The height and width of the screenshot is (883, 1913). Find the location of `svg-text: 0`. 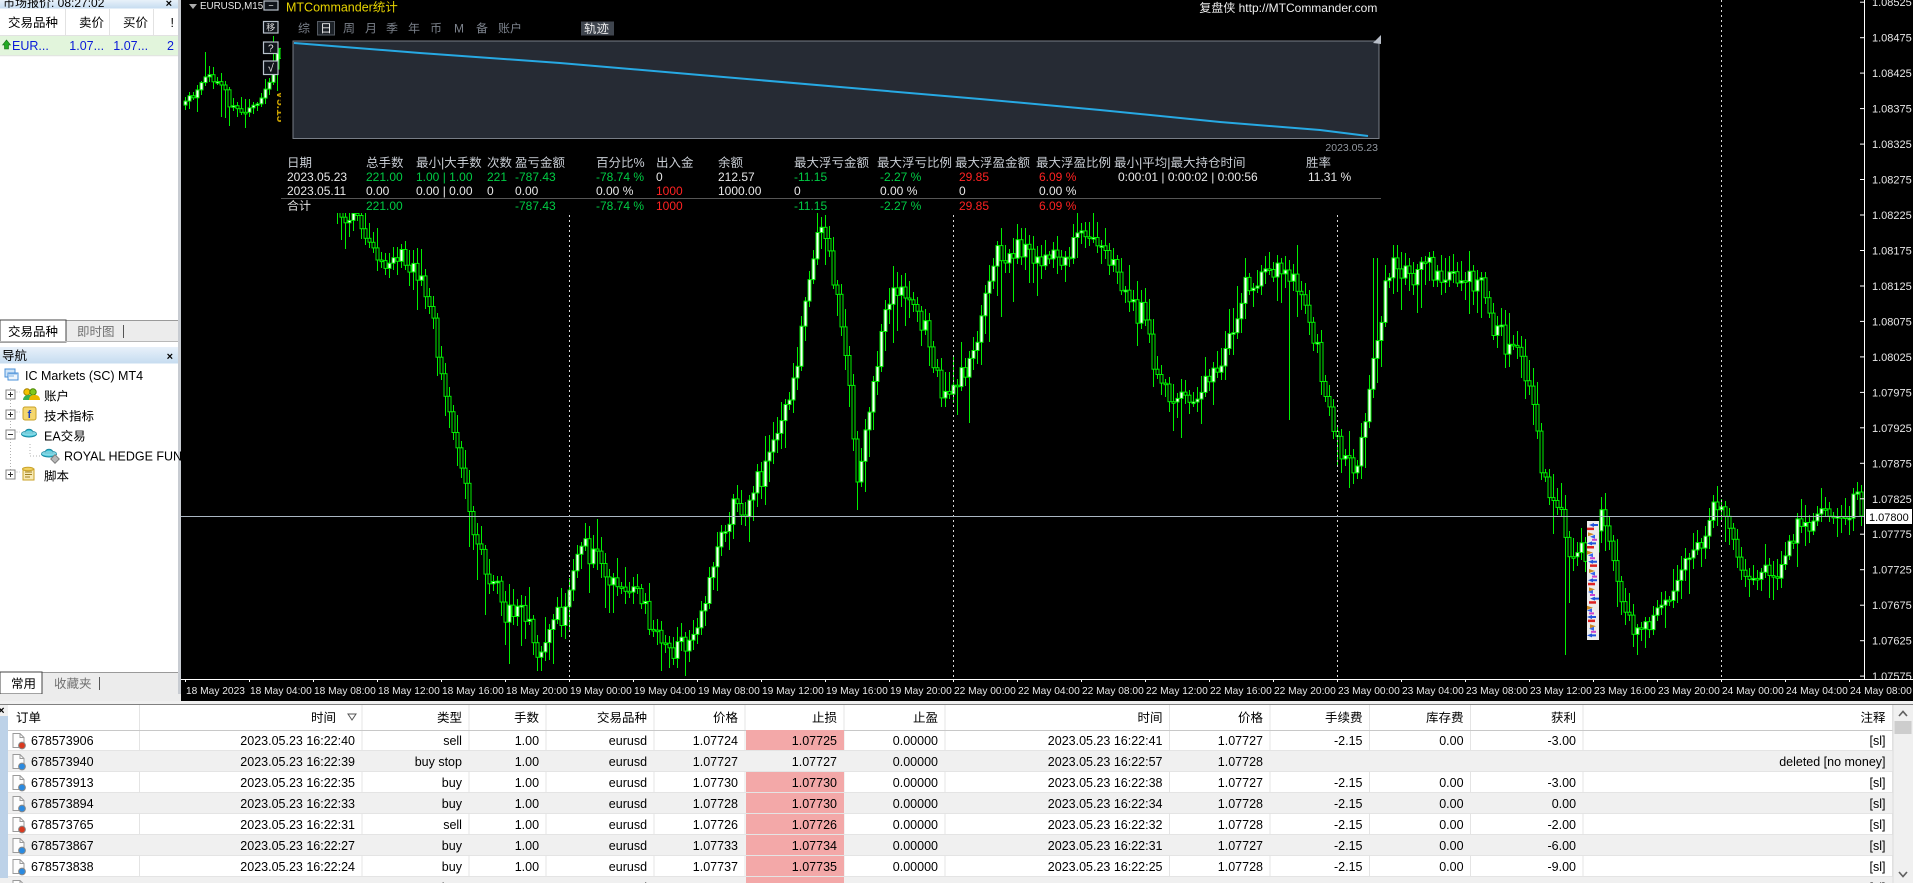

svg-text: 0 is located at coordinates (797, 191).